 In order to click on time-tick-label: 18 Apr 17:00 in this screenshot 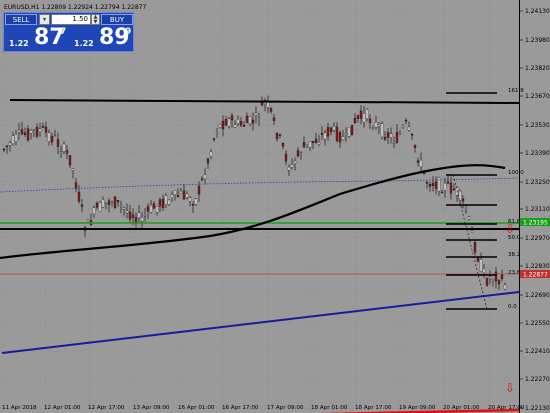, I will do `click(373, 408)`.